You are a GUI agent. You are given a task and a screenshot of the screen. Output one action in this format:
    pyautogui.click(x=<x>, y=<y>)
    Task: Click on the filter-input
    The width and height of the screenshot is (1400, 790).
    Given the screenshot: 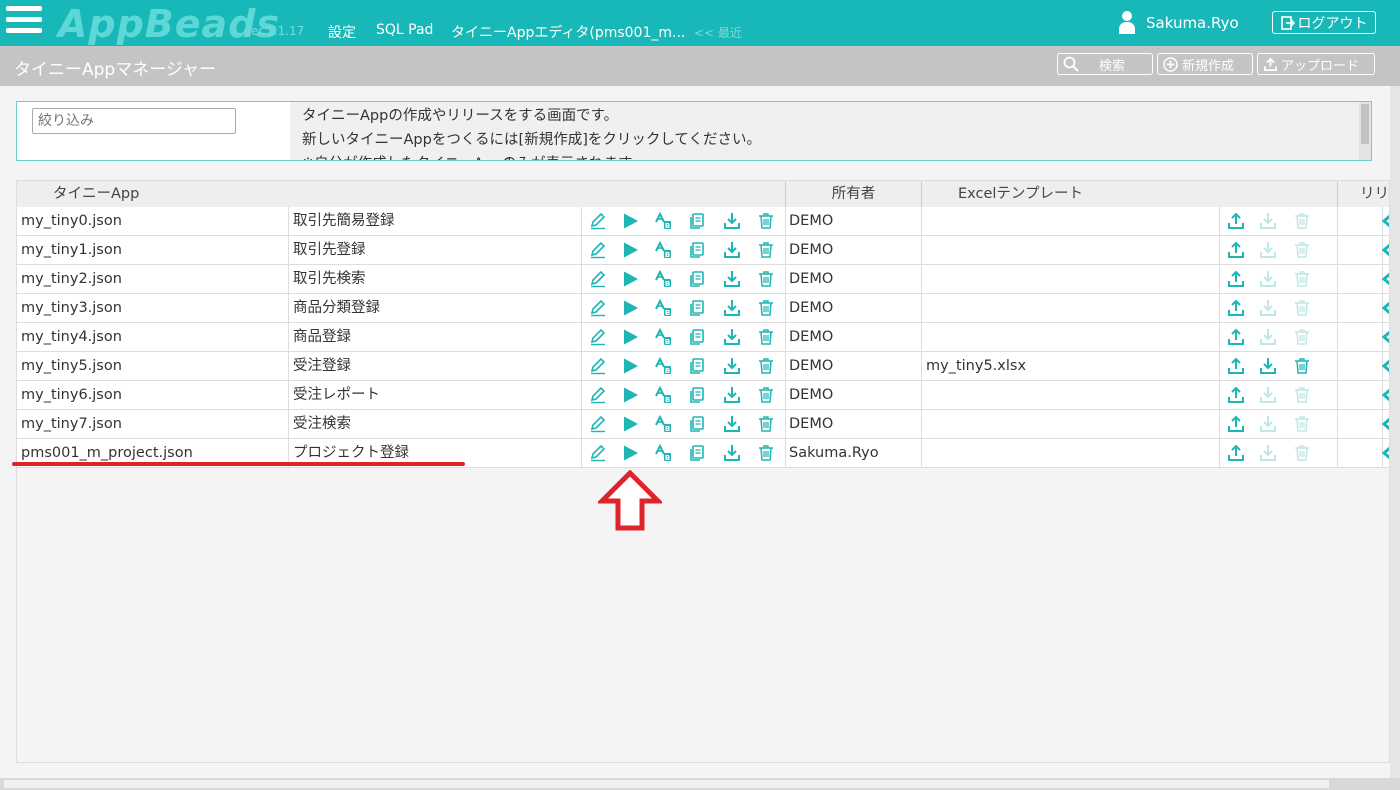 What is the action you would take?
    pyautogui.click(x=134, y=121)
    